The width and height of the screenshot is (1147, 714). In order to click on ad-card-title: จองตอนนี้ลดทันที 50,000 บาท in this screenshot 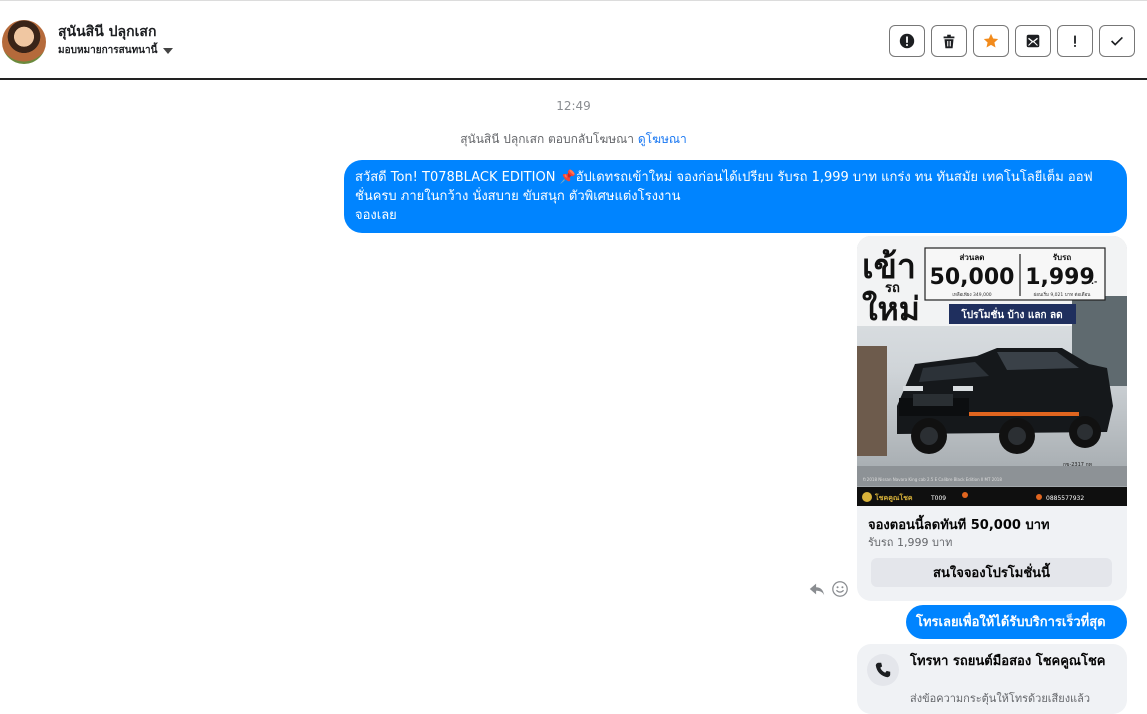, I will do `click(959, 525)`.